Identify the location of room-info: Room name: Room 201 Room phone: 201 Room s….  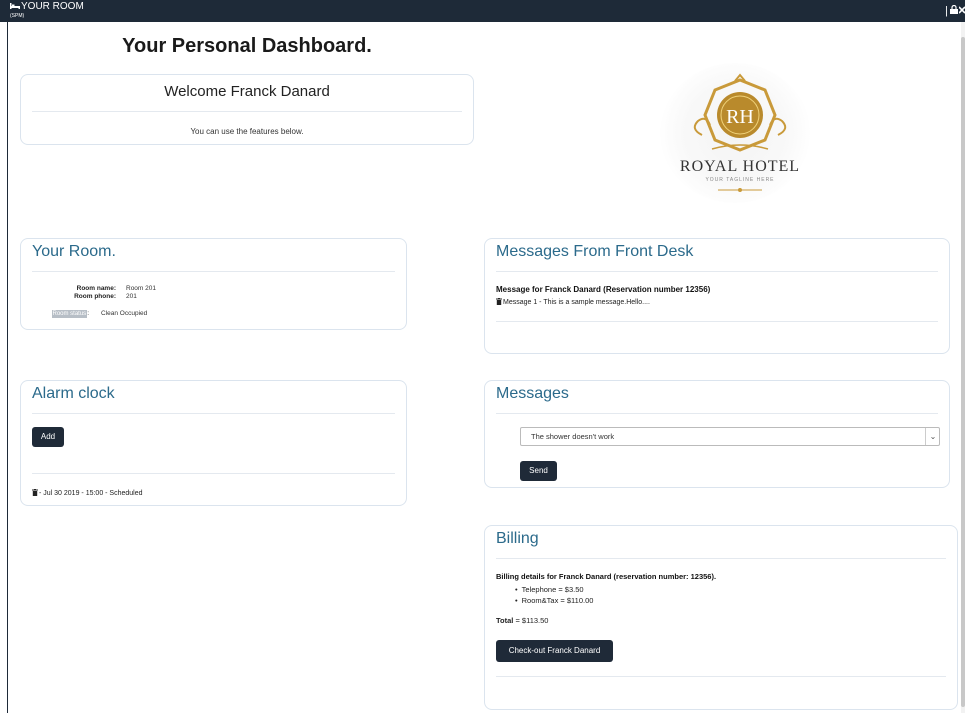
(103, 301).